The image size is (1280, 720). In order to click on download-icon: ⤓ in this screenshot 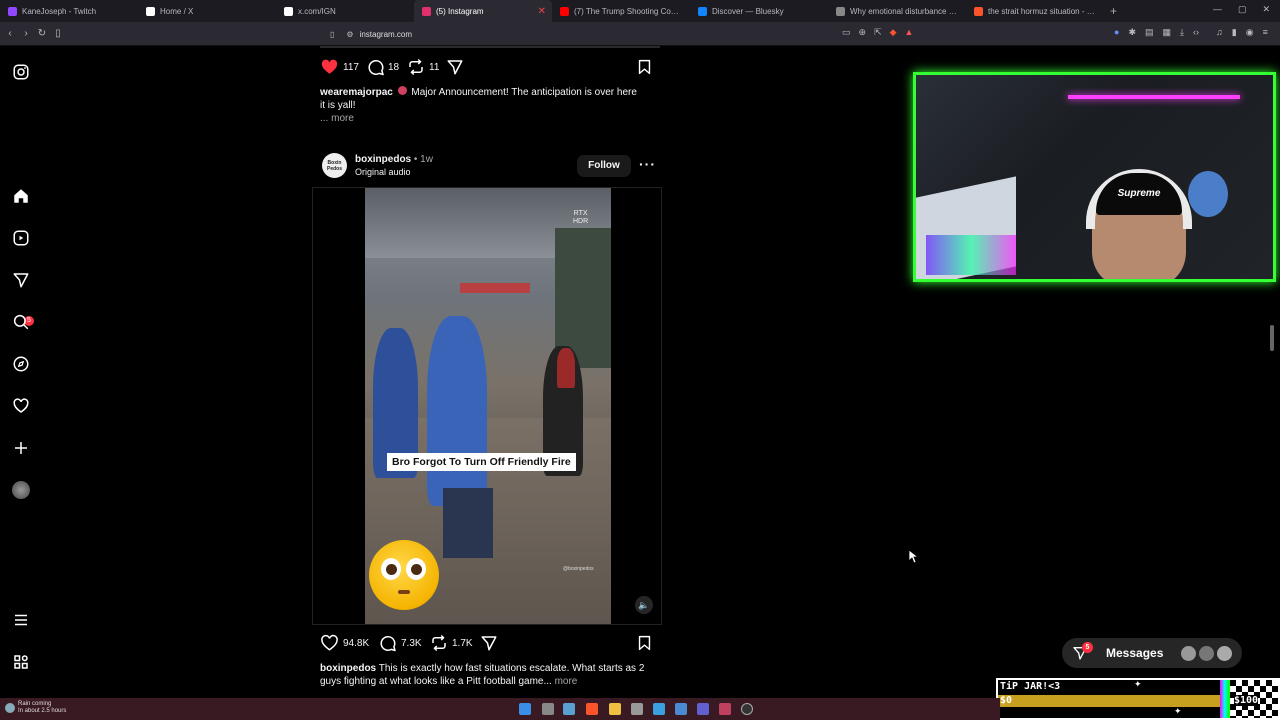, I will do `click(1182, 32)`.